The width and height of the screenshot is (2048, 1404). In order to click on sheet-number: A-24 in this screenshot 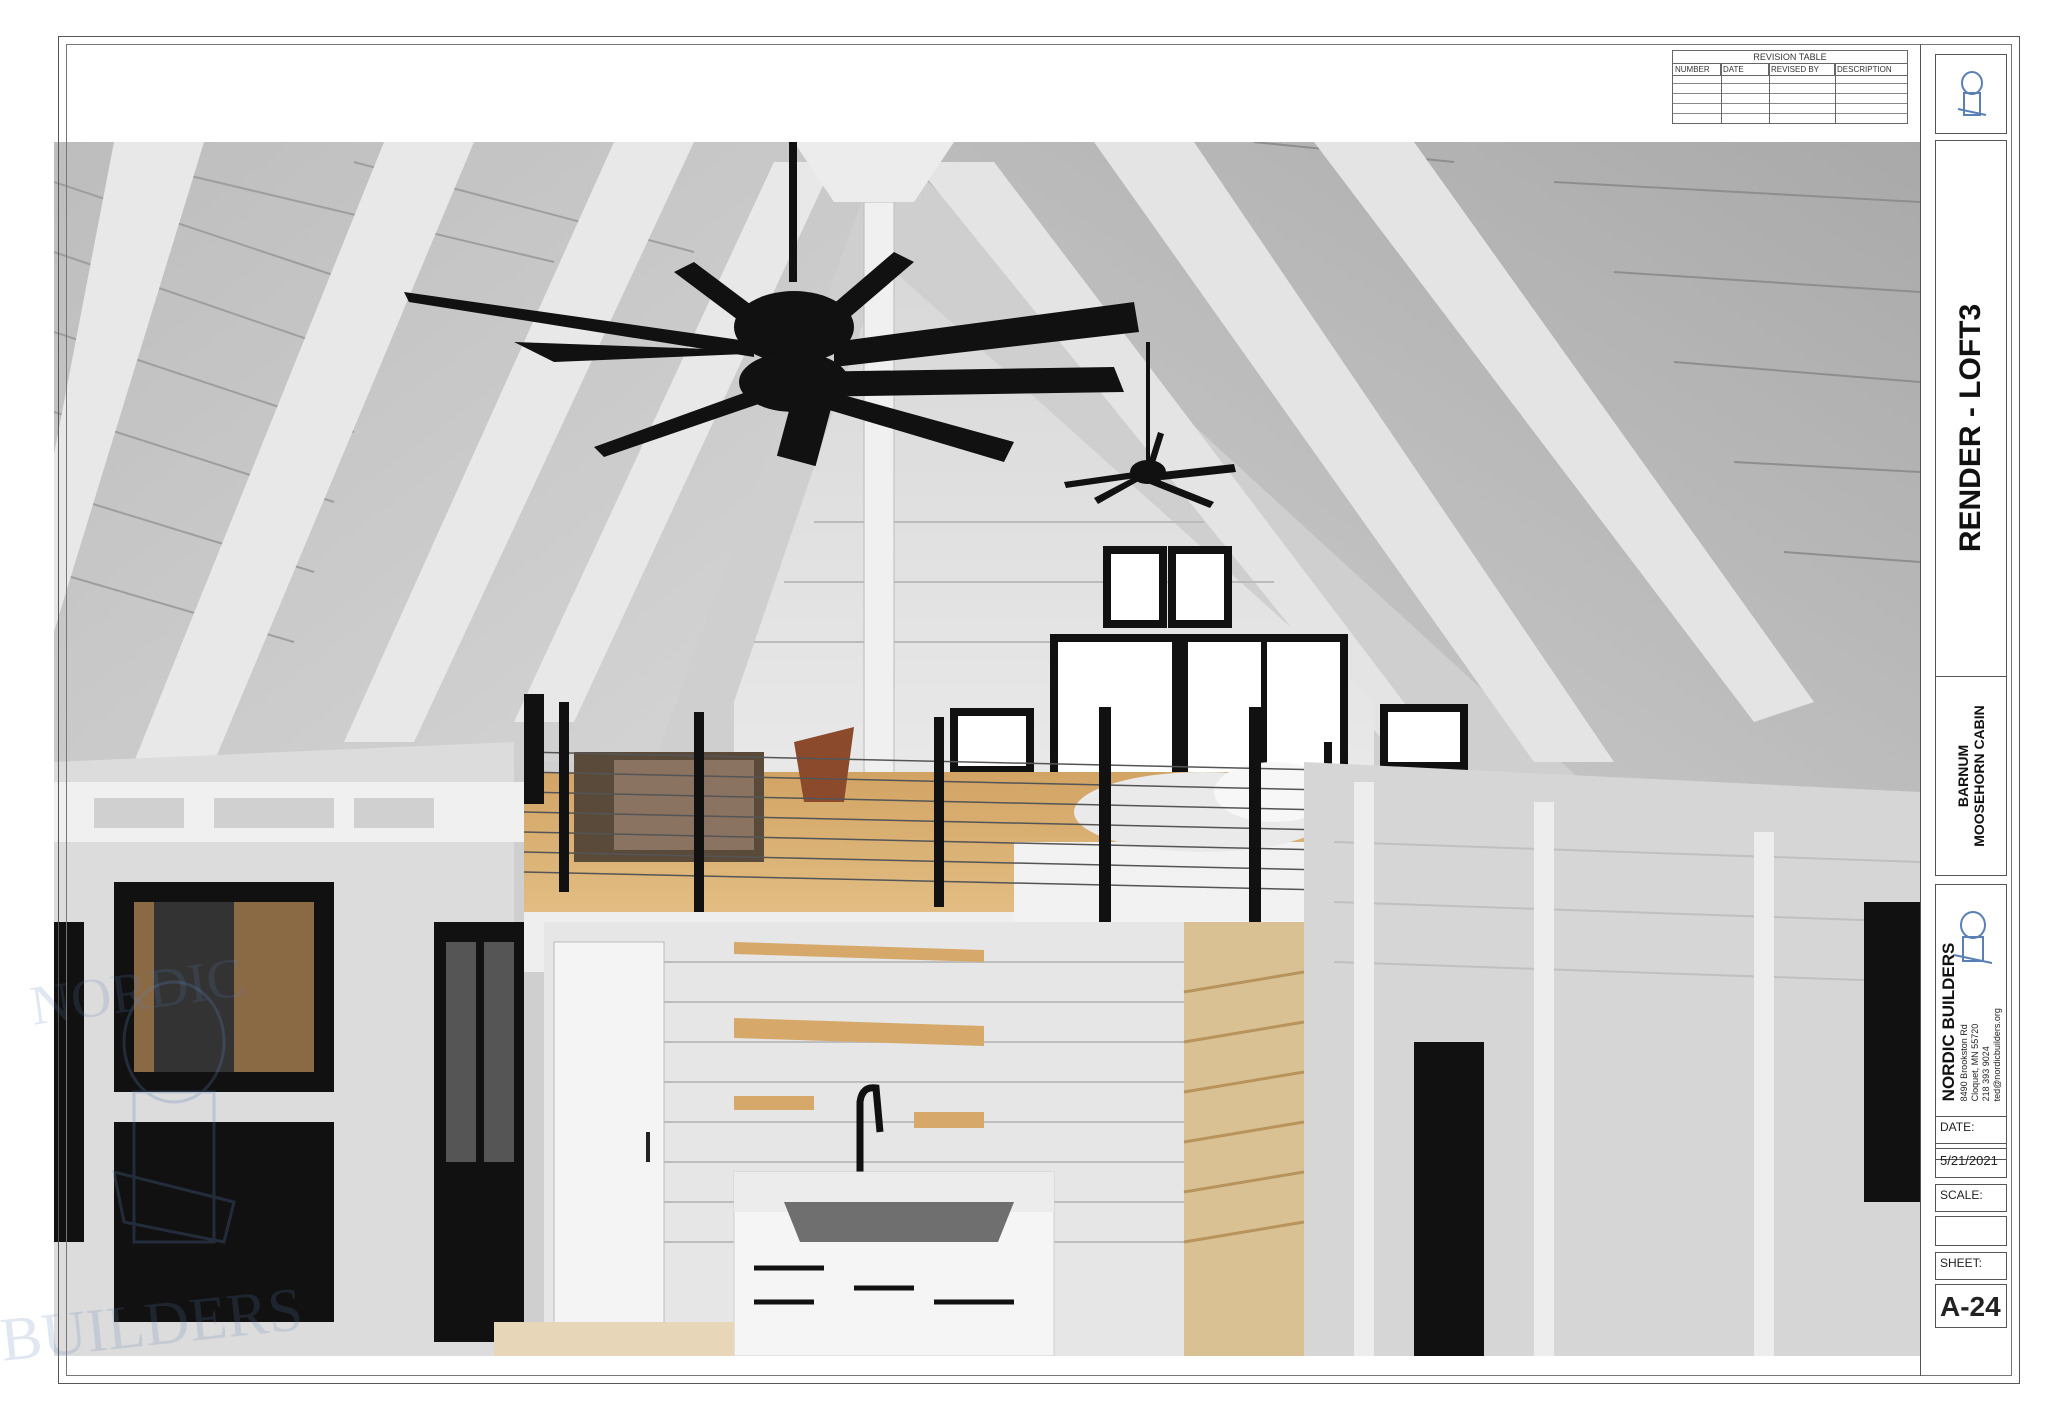, I will do `click(1971, 1306)`.